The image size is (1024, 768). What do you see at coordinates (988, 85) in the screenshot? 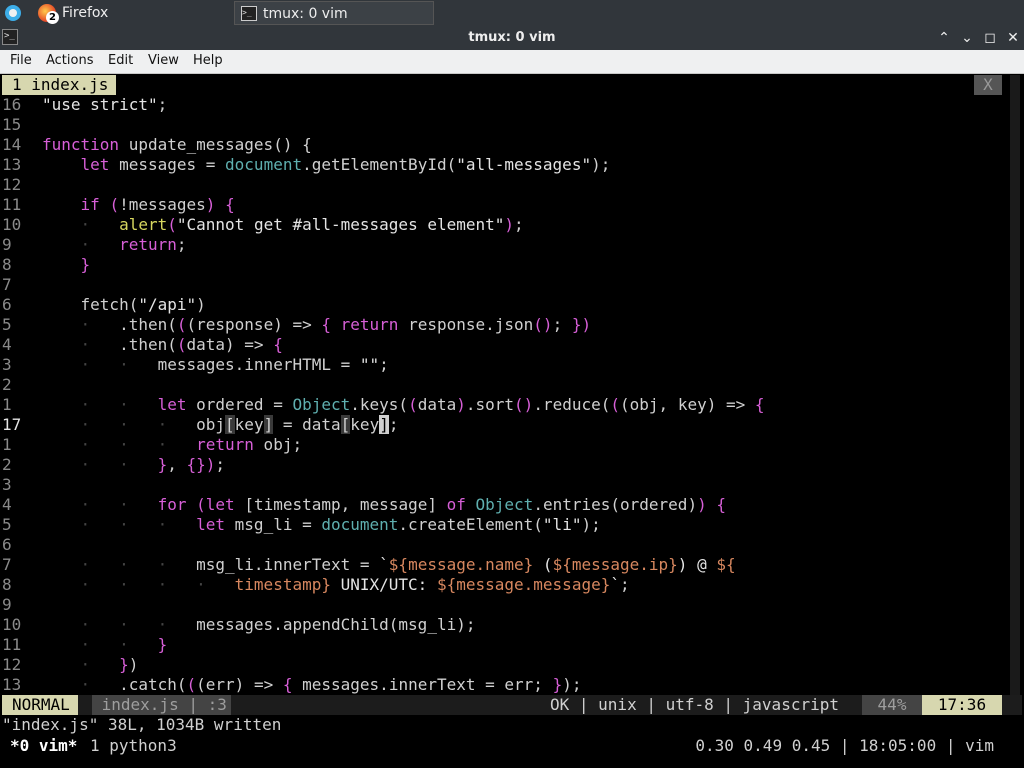
I see `tab-close-button: X` at bounding box center [988, 85].